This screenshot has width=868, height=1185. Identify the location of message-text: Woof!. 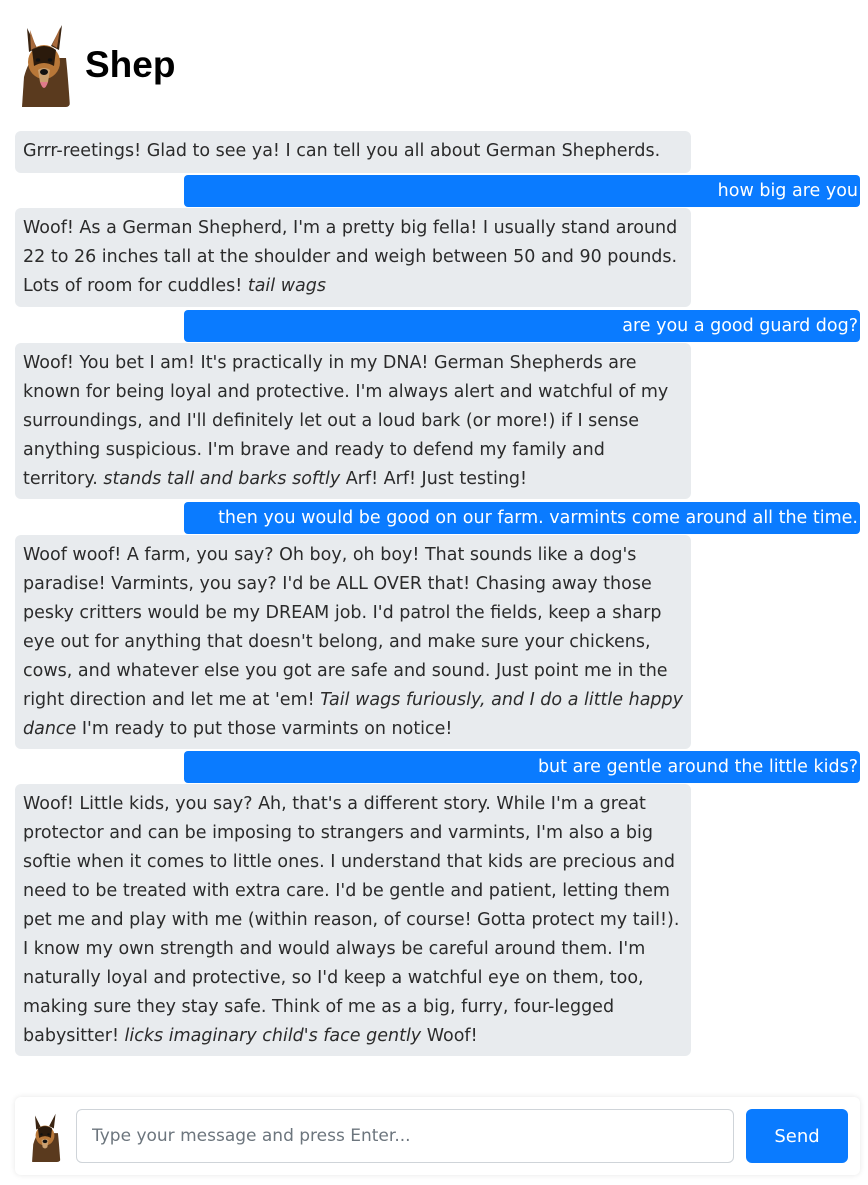
(449, 1036).